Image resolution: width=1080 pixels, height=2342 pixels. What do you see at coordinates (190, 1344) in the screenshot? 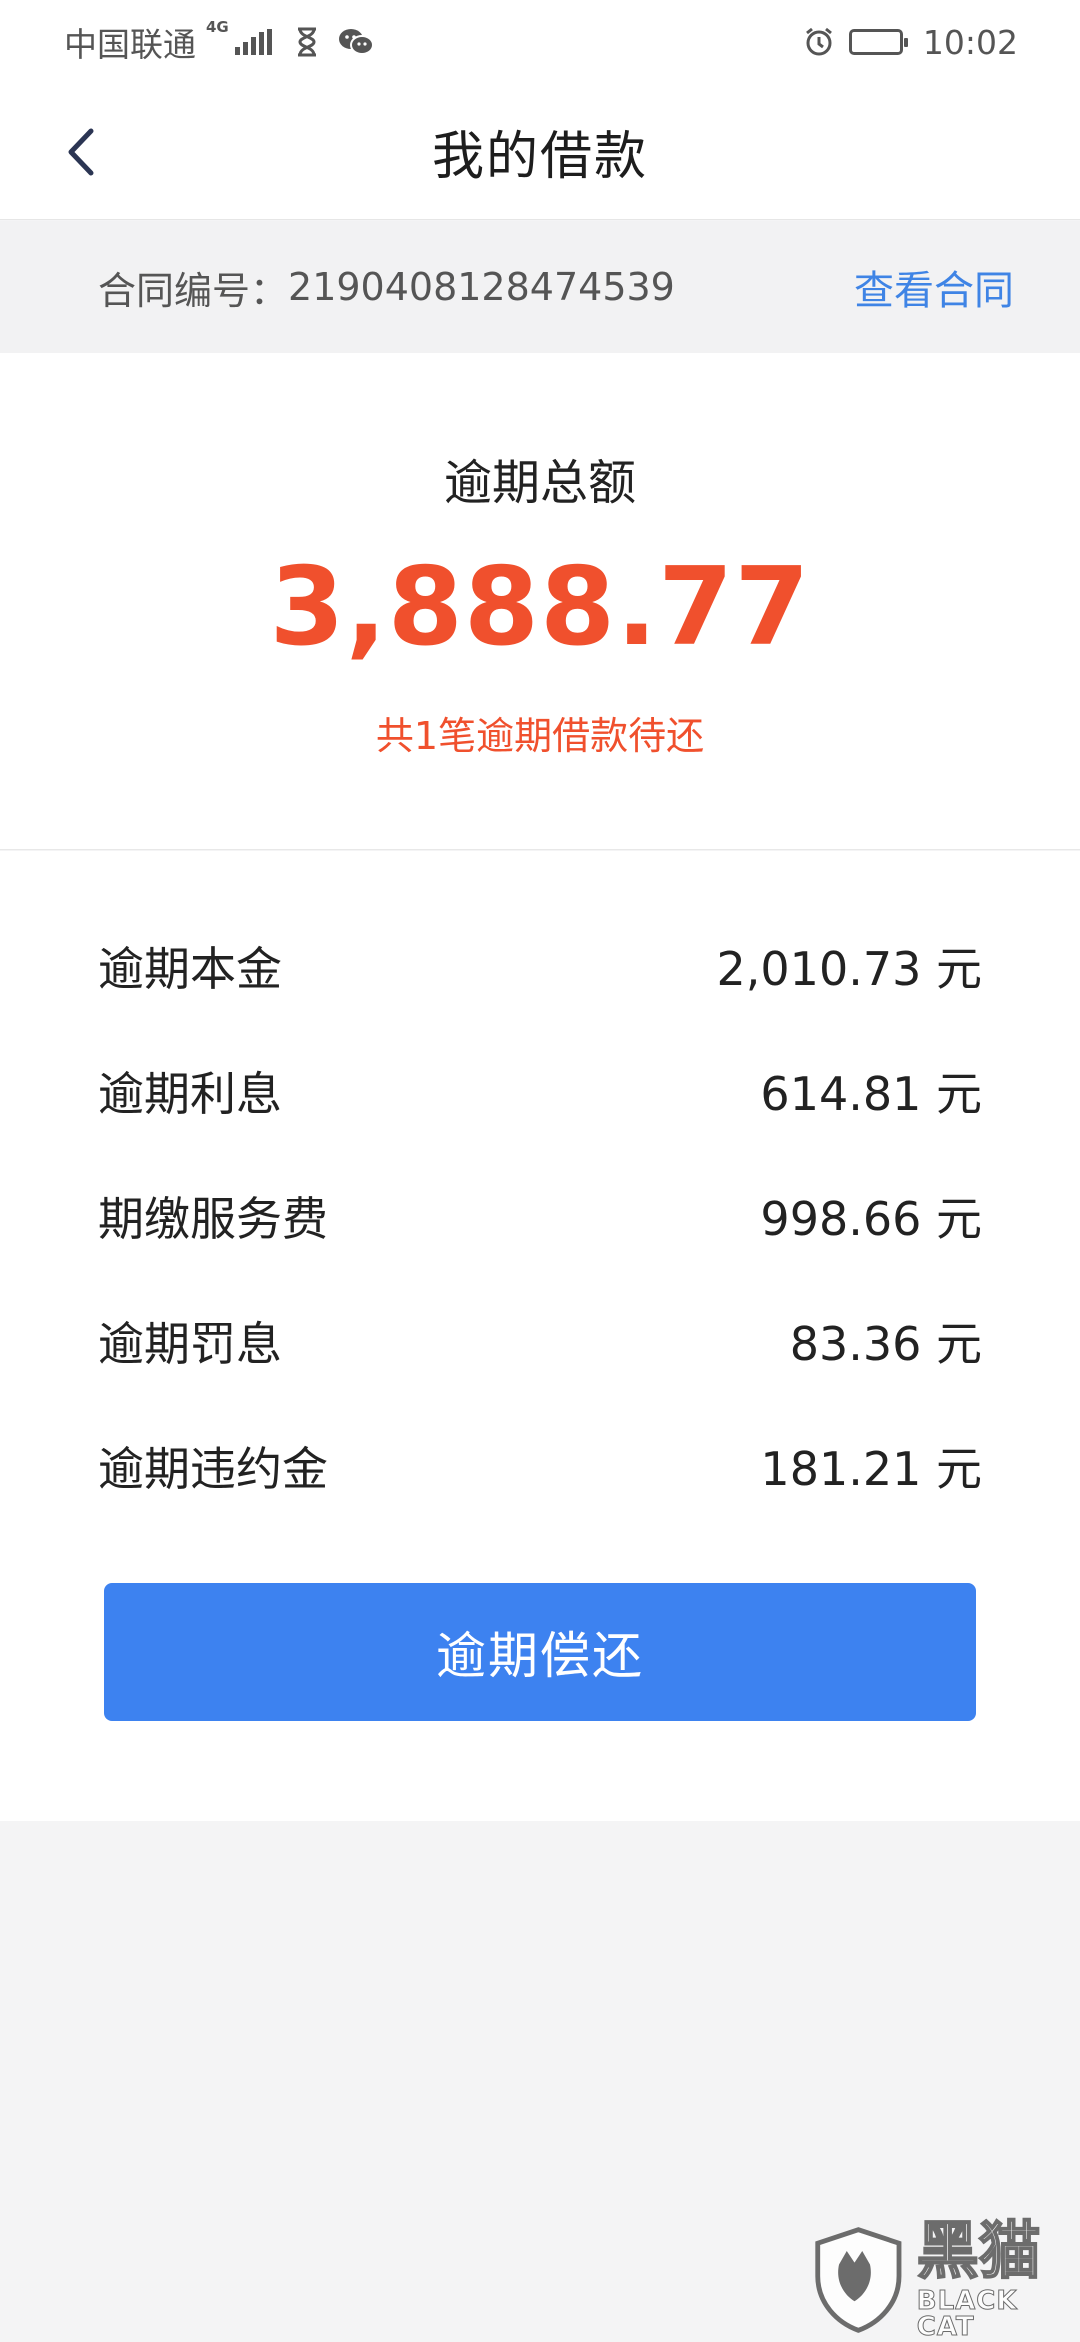
I see `detail-label: 逾期罚息` at bounding box center [190, 1344].